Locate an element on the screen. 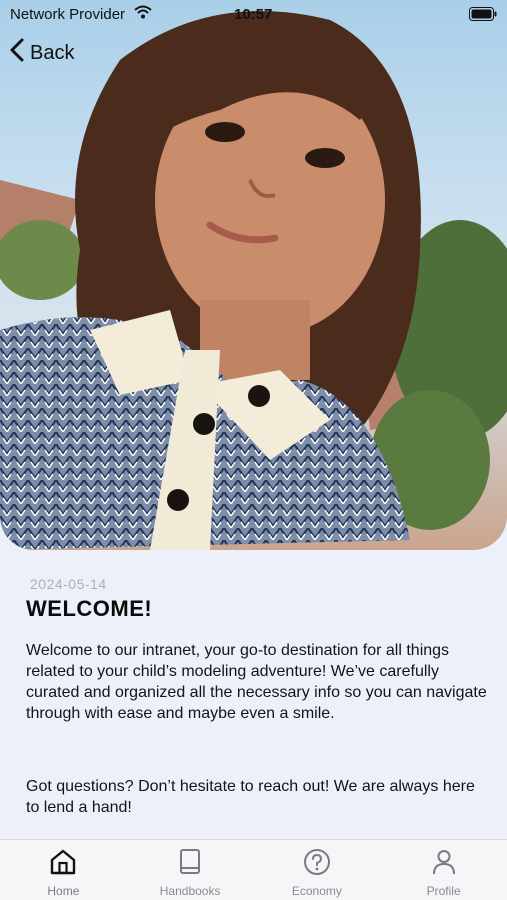  article-date: 2024-05-14 is located at coordinates (68, 584).